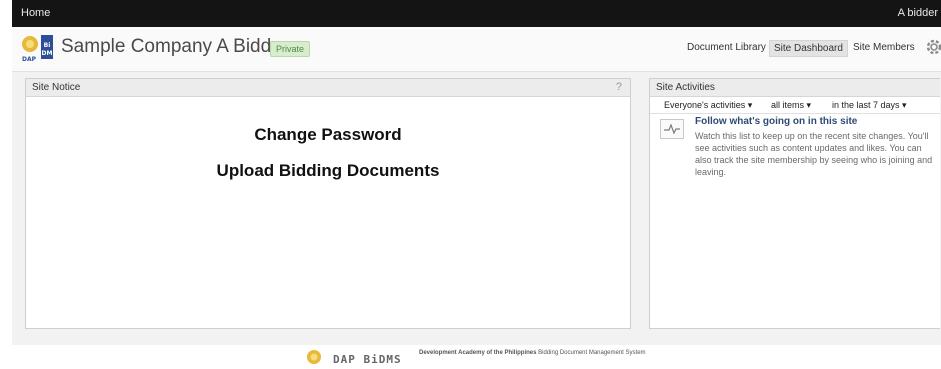 Image resolution: width=941 pixels, height=369 pixels. What do you see at coordinates (37, 49) in the screenshot?
I see `bidms-logo-icon: Bi DM DAP` at bounding box center [37, 49].